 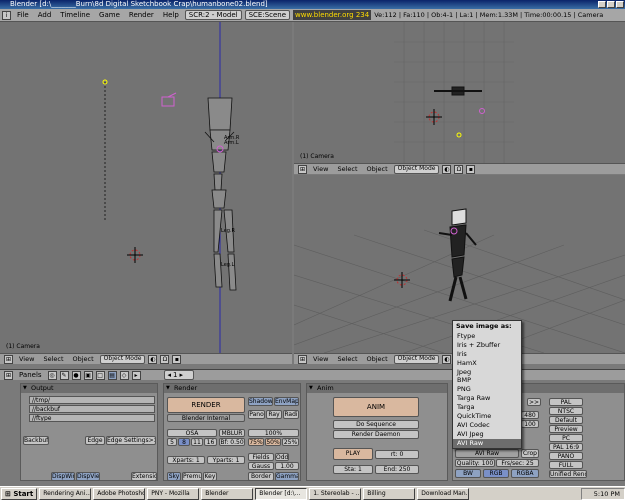 I want to click on sizex-field: 480, so click(x=530, y=415).